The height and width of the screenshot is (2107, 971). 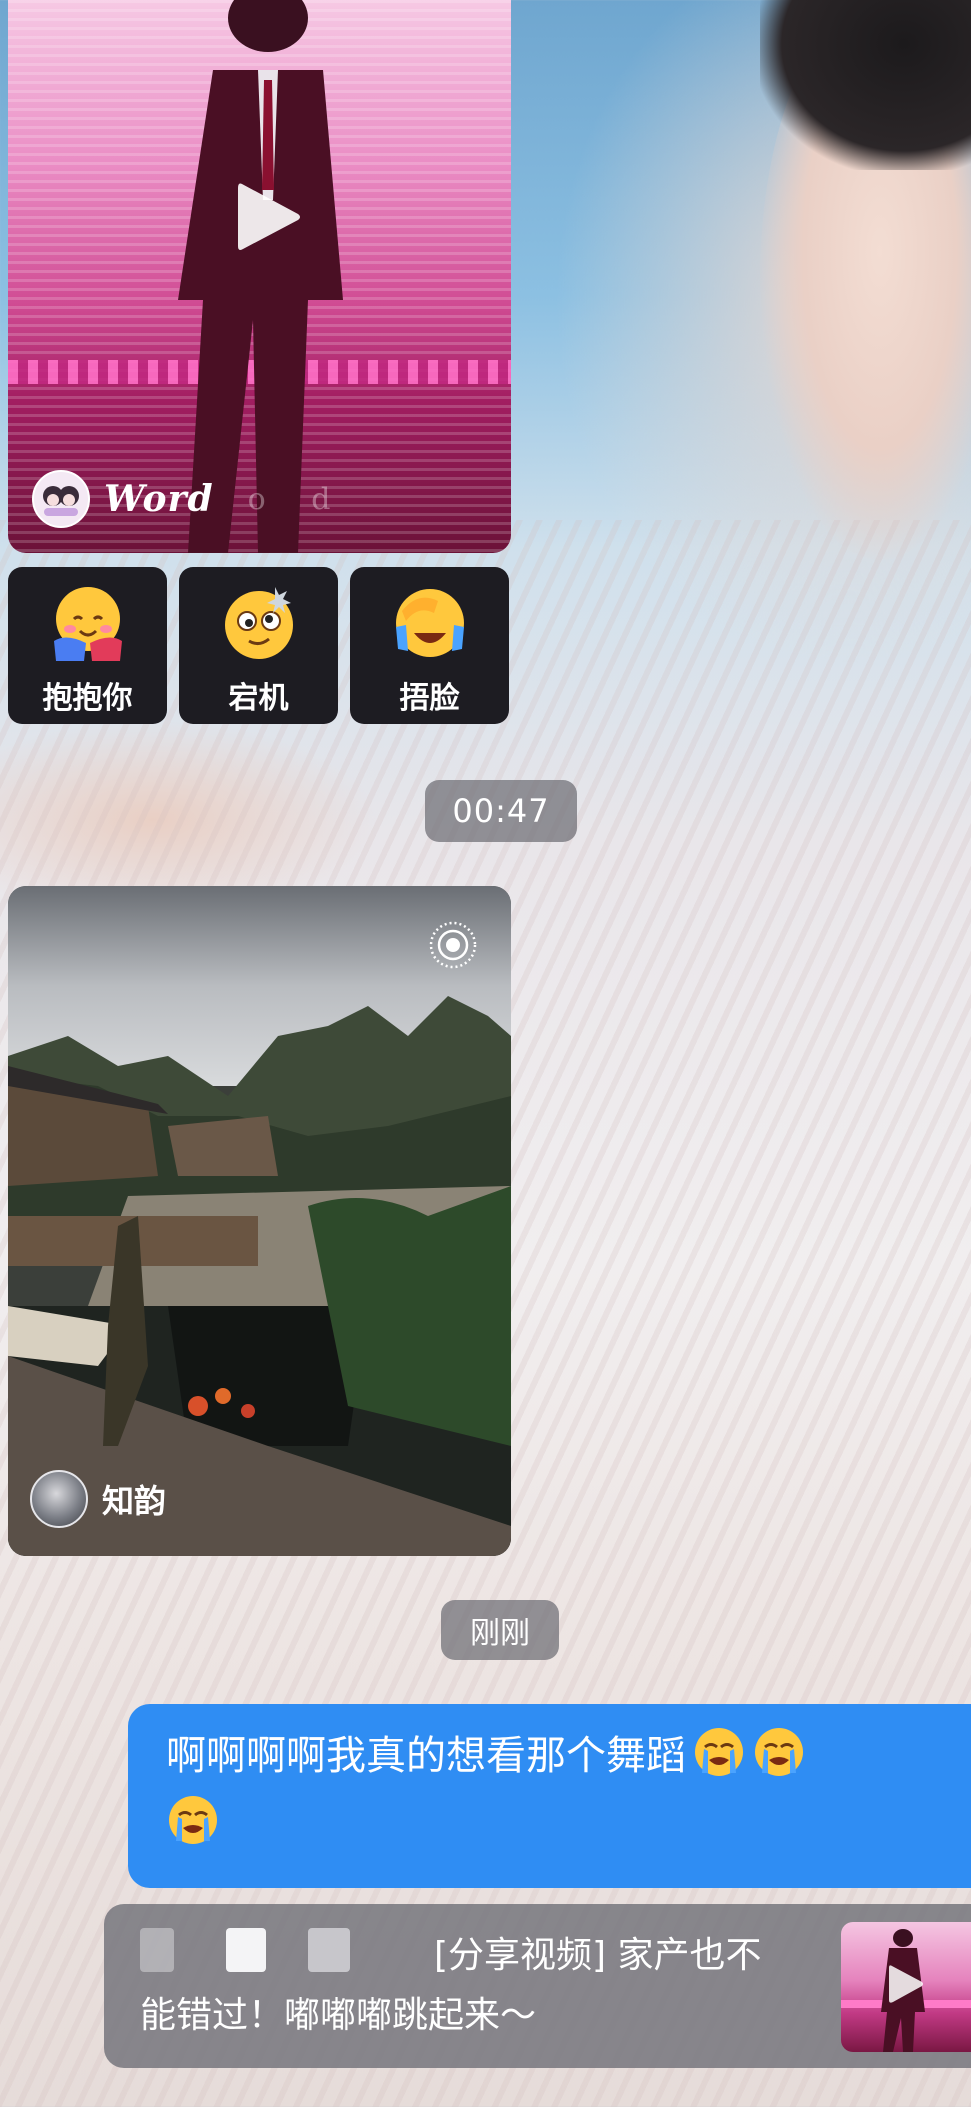 I want to click on avatar-chibi-icon, so click(x=61, y=501).